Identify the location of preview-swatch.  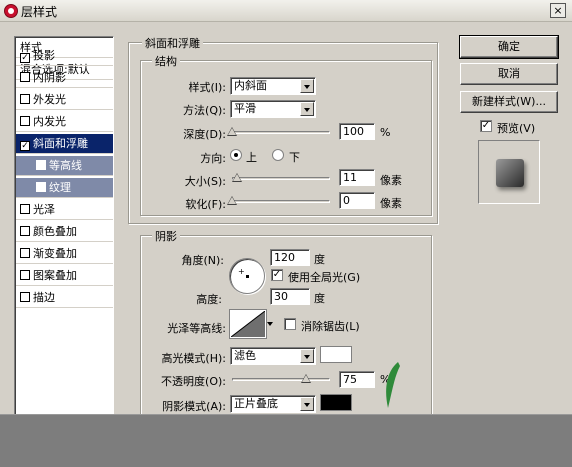
(510, 173).